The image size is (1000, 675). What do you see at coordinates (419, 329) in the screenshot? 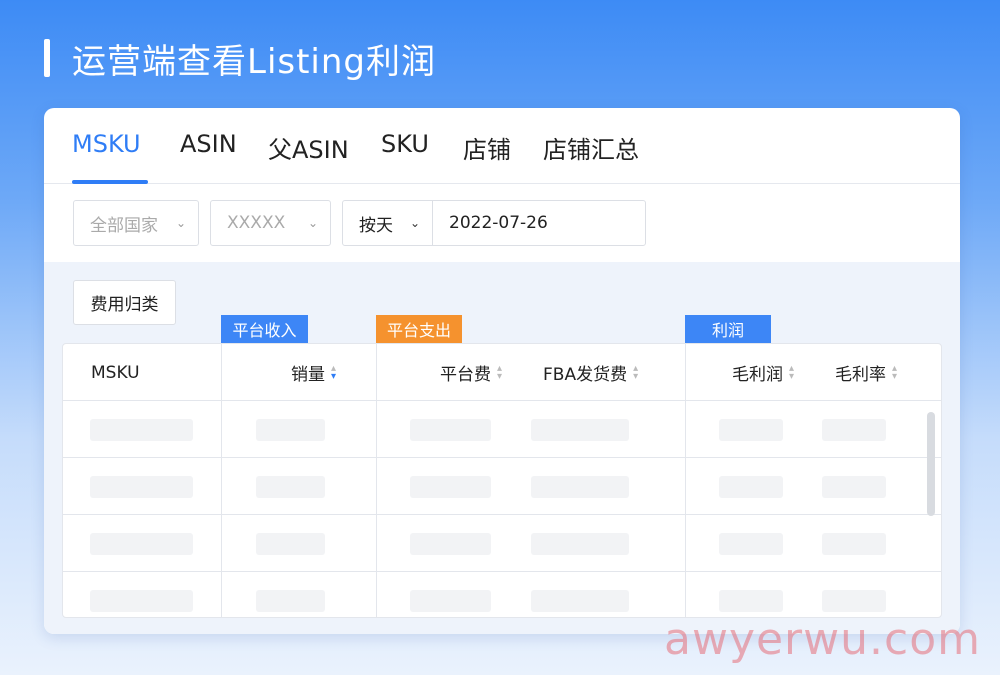
I see `group-tag-platform-expense: 平台支出` at bounding box center [419, 329].